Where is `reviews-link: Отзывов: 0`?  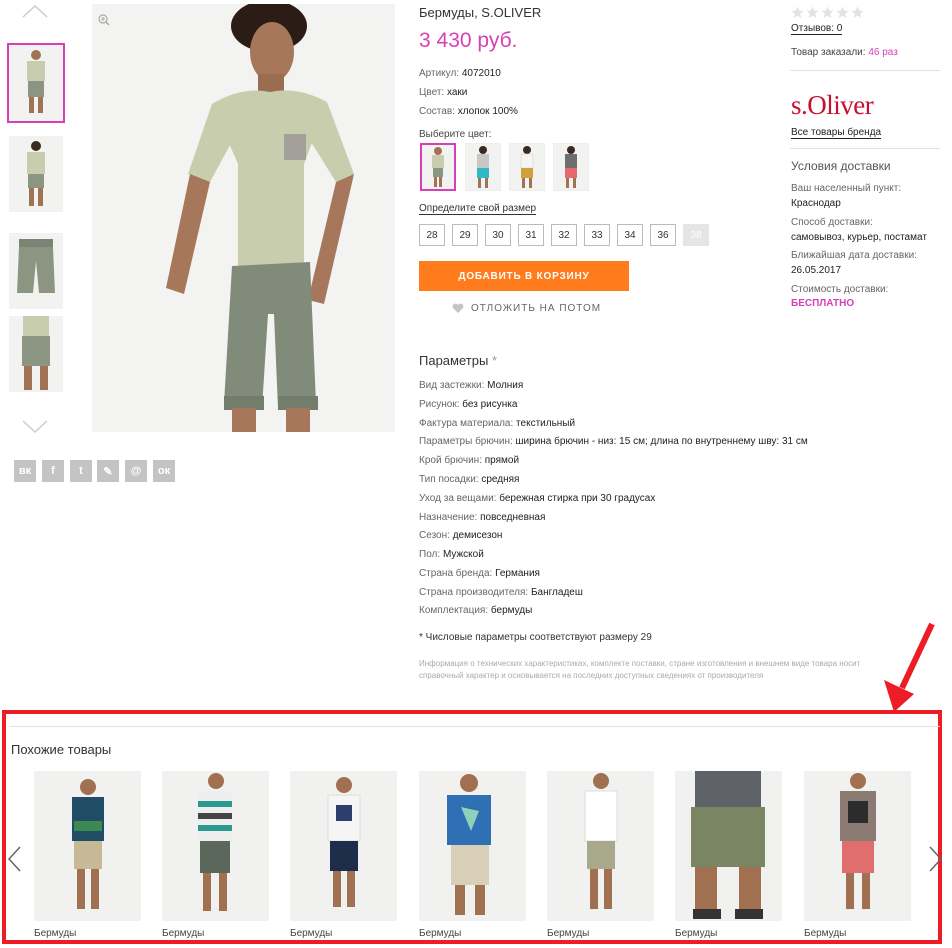 reviews-link: Отзывов: 0 is located at coordinates (817, 29).